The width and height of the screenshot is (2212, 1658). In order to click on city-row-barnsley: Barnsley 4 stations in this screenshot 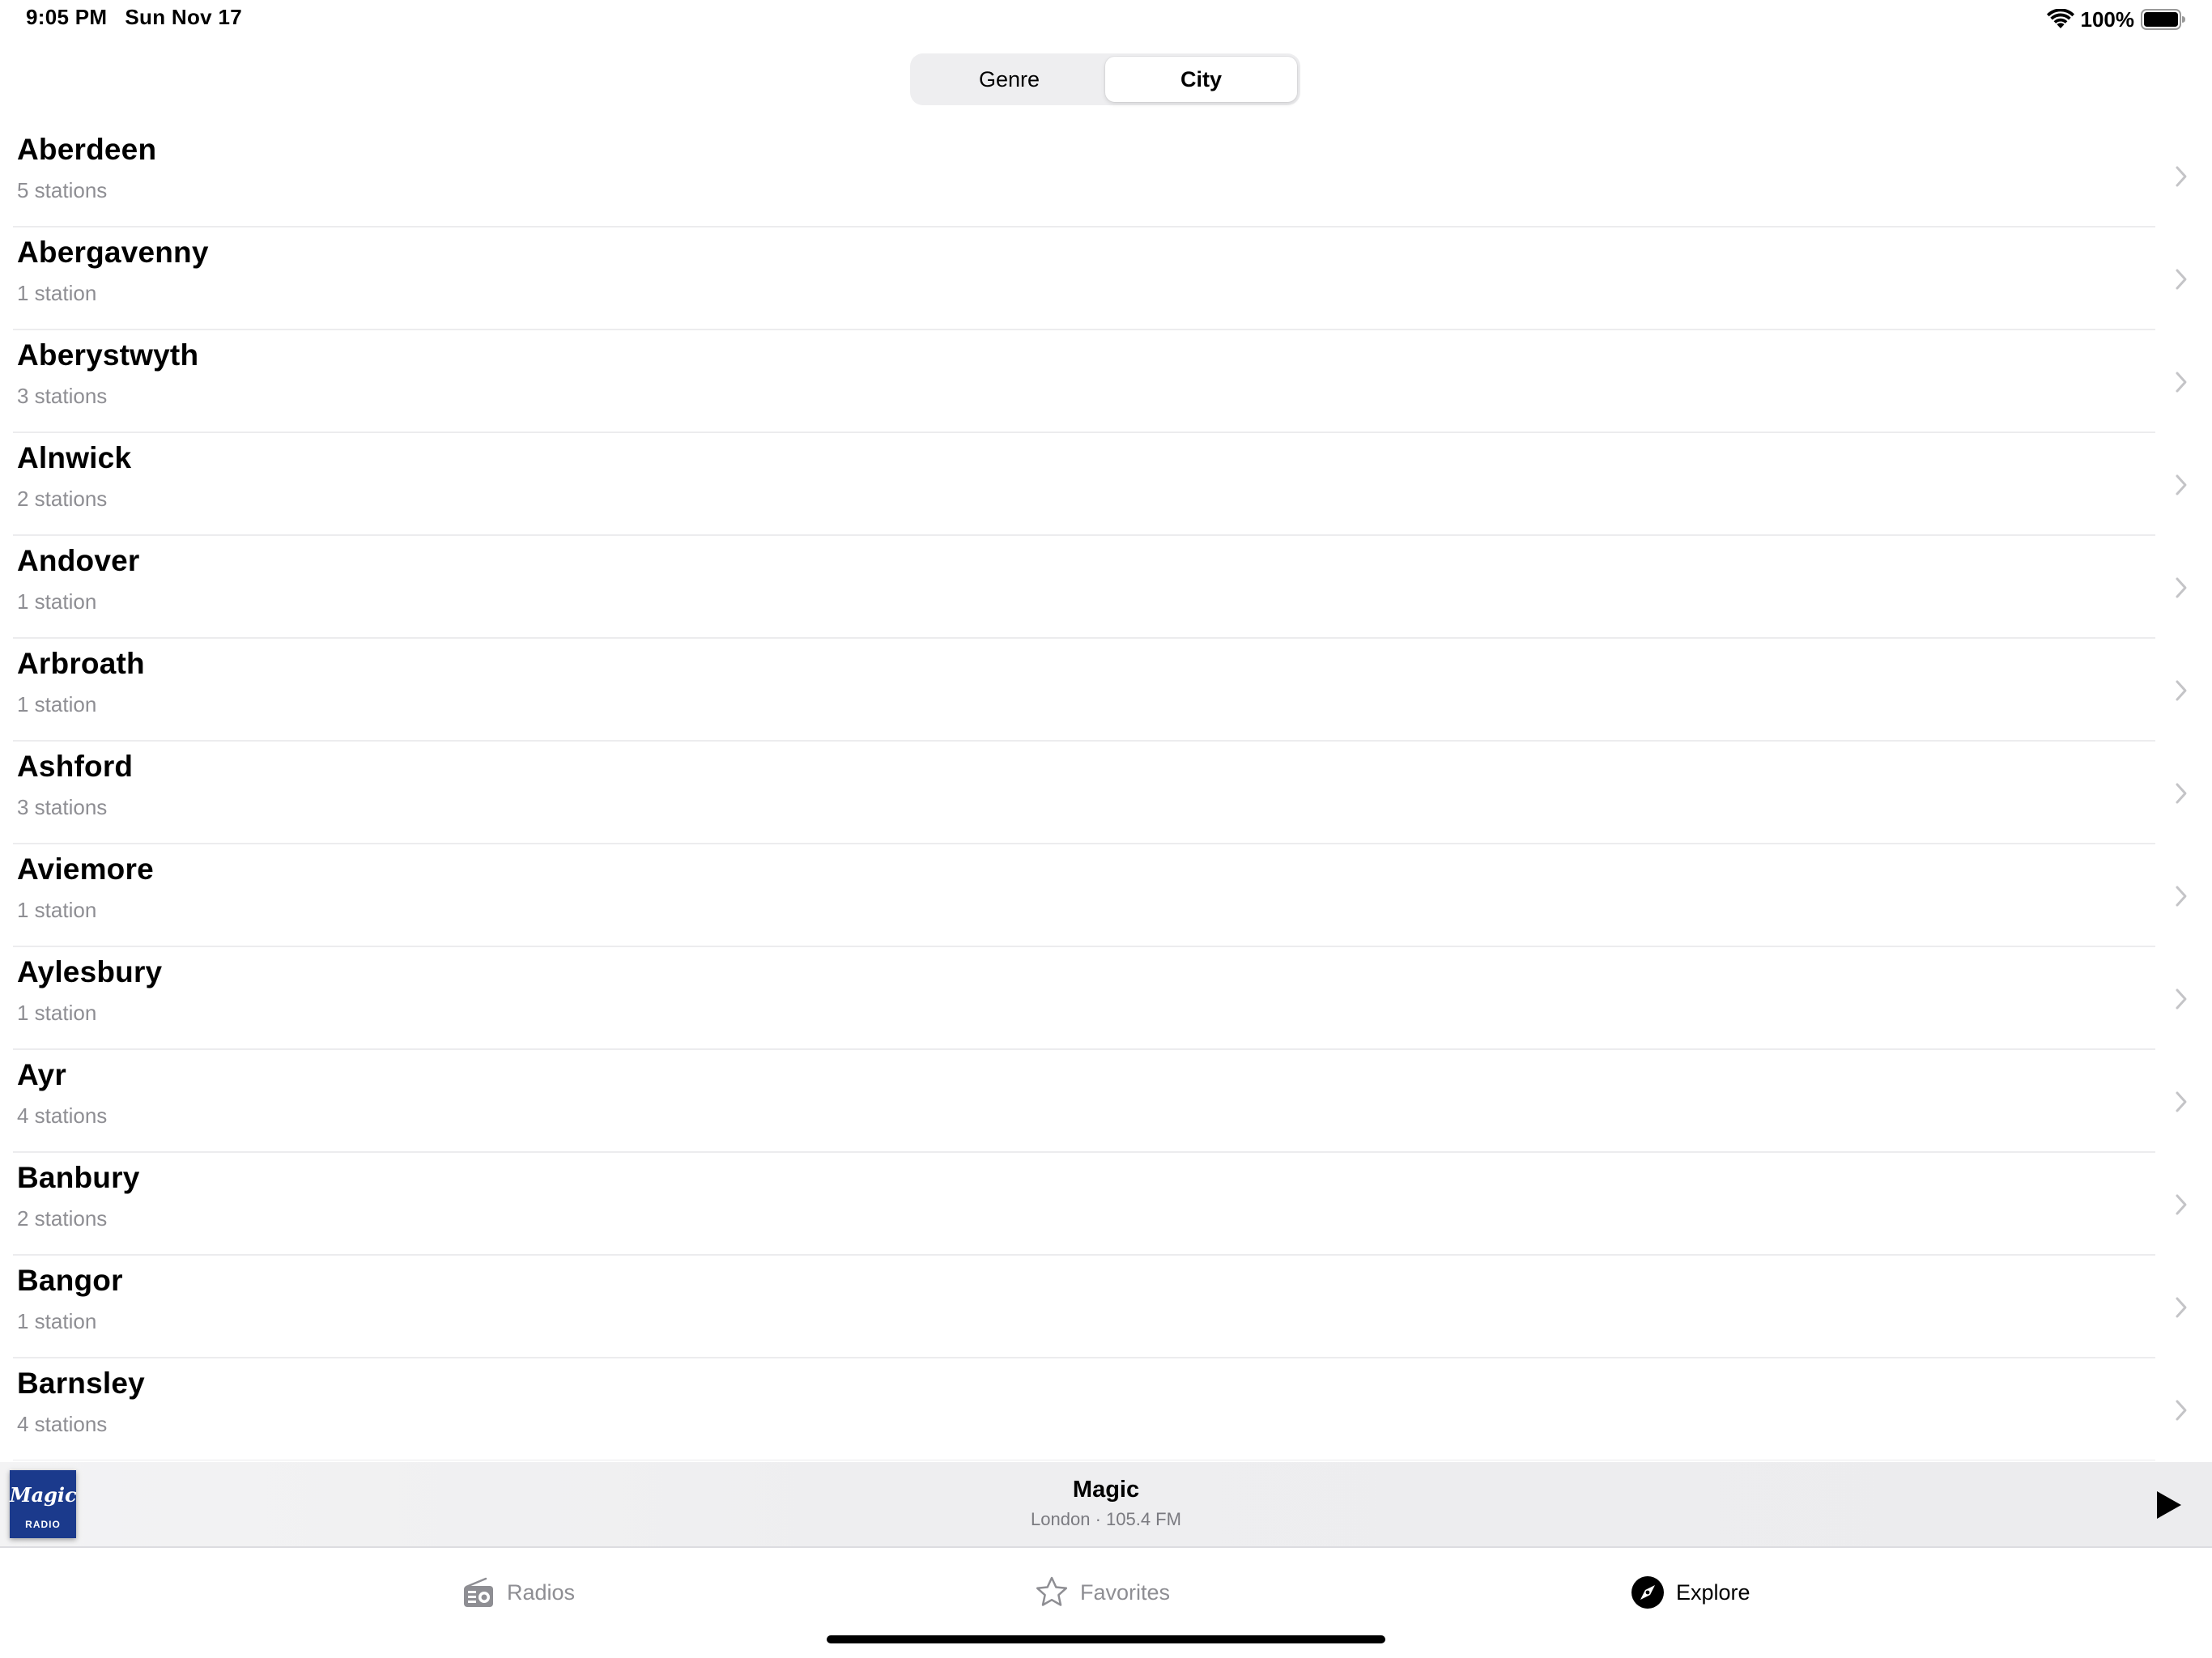, I will do `click(1106, 1409)`.